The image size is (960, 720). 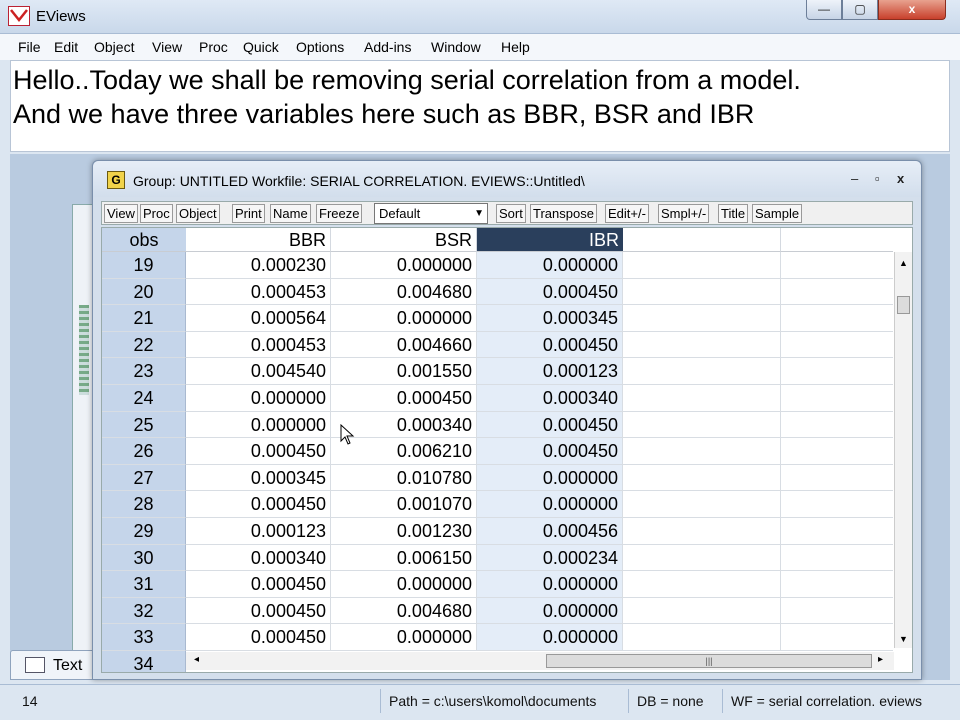 I want to click on ibr-cell: 0.000234, so click(x=550, y=558).